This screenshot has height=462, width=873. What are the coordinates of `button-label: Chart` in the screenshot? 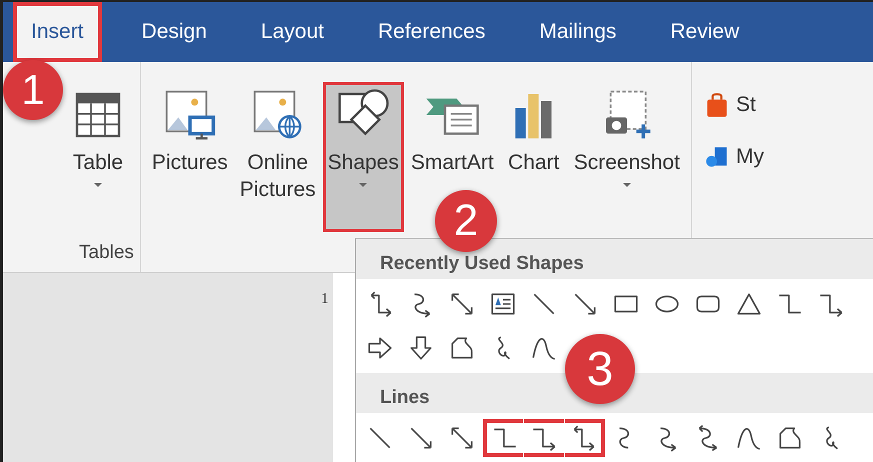 It's located at (534, 163).